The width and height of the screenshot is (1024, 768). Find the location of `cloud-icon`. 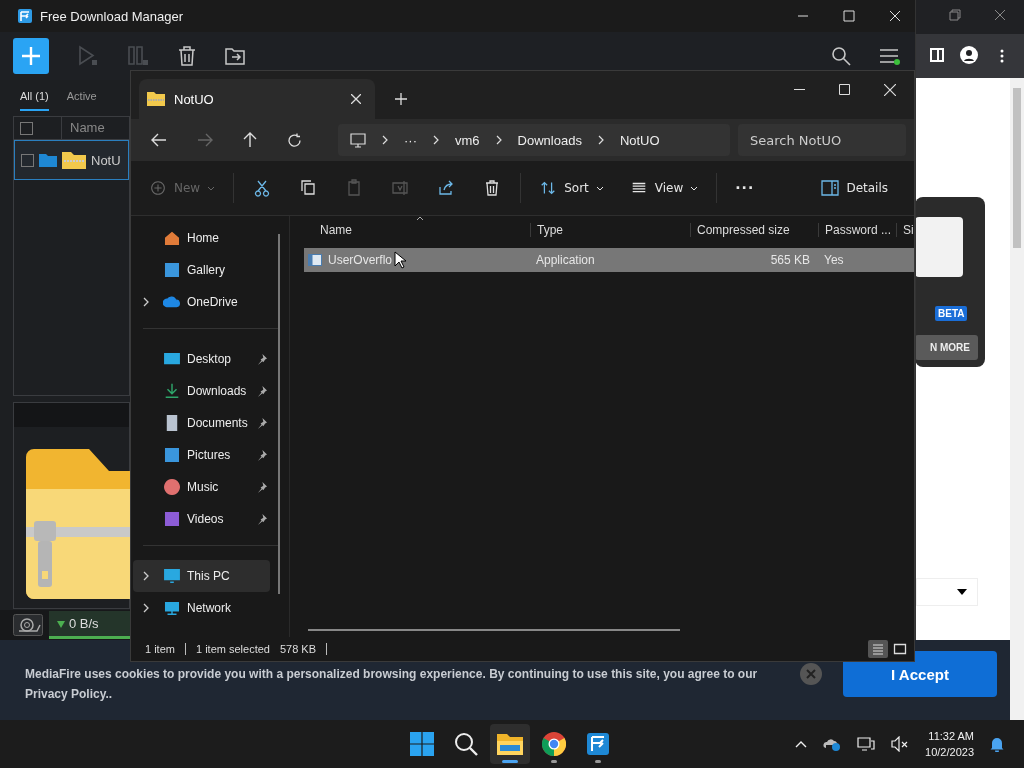

cloud-icon is located at coordinates (832, 744).